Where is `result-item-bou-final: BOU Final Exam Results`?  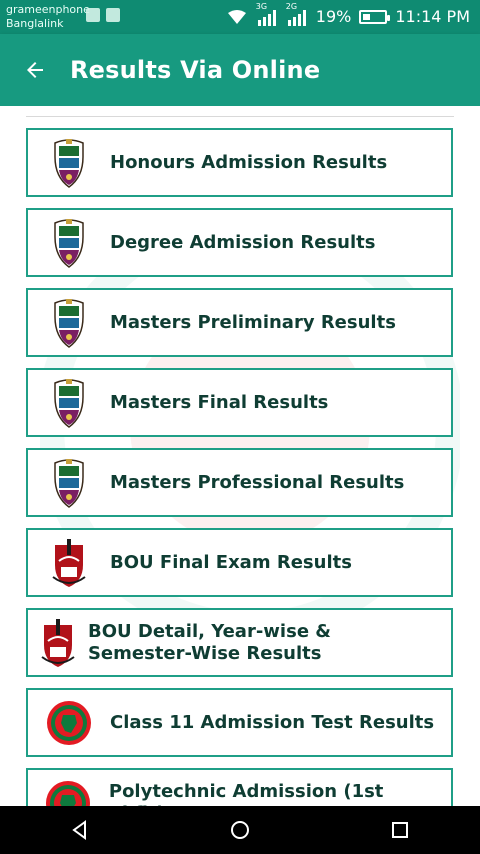
result-item-bou-final: BOU Final Exam Results is located at coordinates (239, 562).